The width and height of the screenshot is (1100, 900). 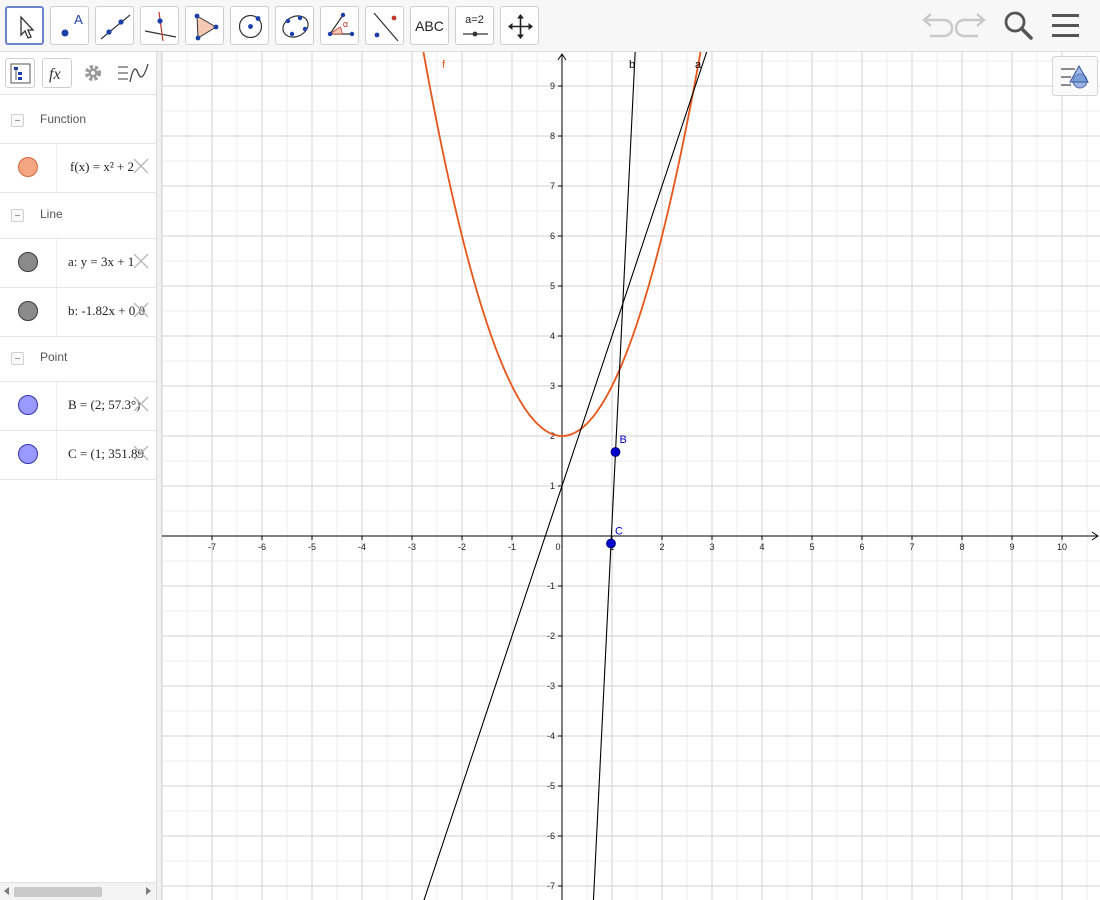 I want to click on label-b: b, so click(x=632, y=65).